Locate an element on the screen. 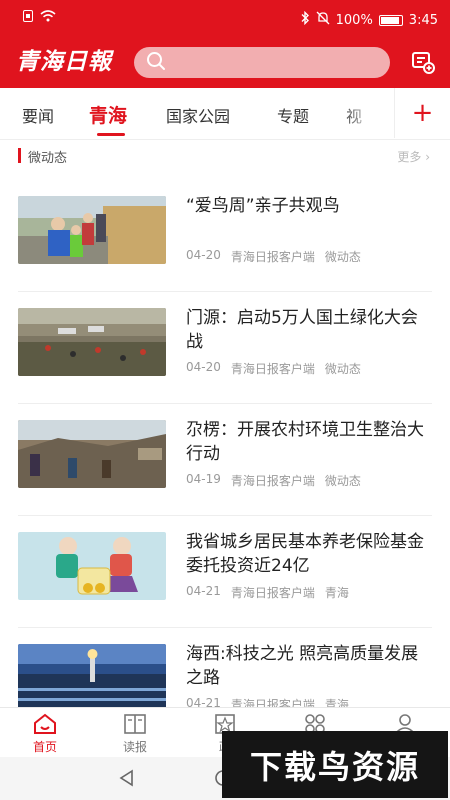 Image resolution: width=450 pixels, height=800 pixels. nav-read-paper: 读报 is located at coordinates (135, 733).